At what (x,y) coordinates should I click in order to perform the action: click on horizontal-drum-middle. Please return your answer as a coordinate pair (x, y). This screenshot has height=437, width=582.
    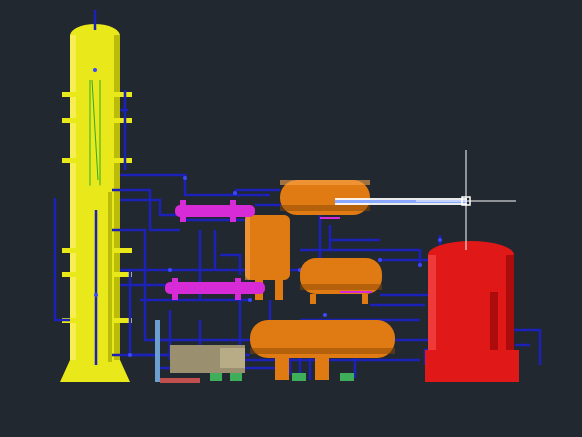
    Looking at the image, I should click on (341, 281).